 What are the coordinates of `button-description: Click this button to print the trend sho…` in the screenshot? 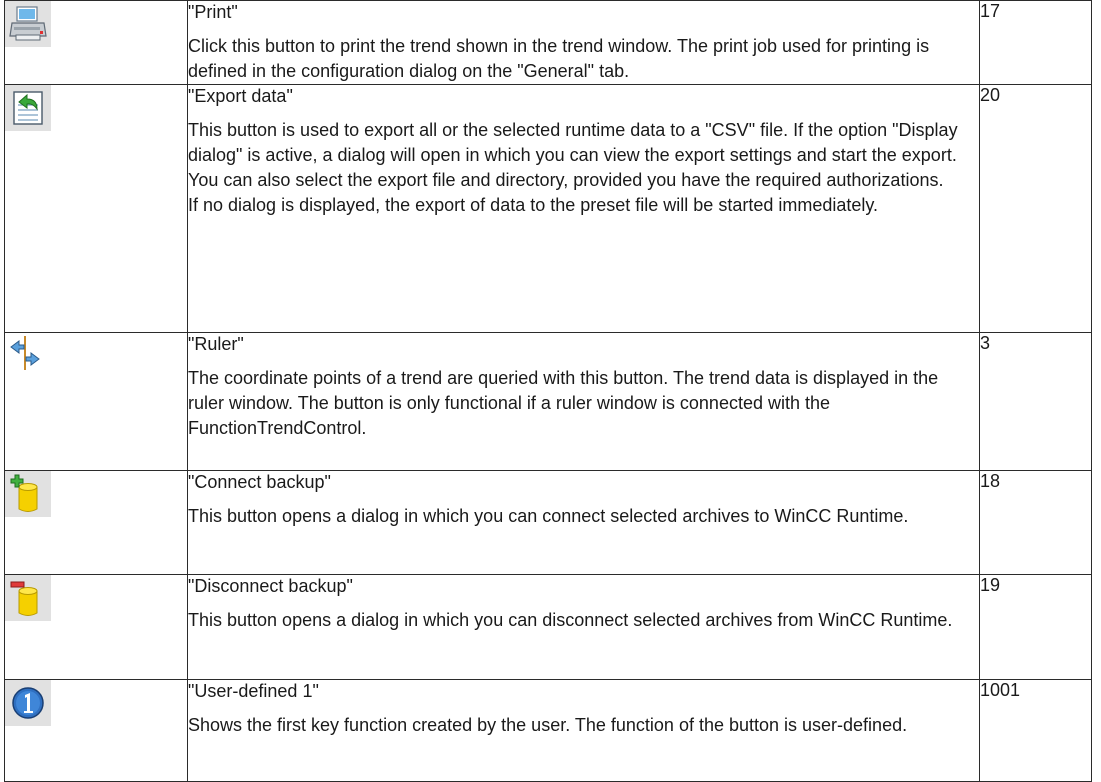 It's located at (559, 58).